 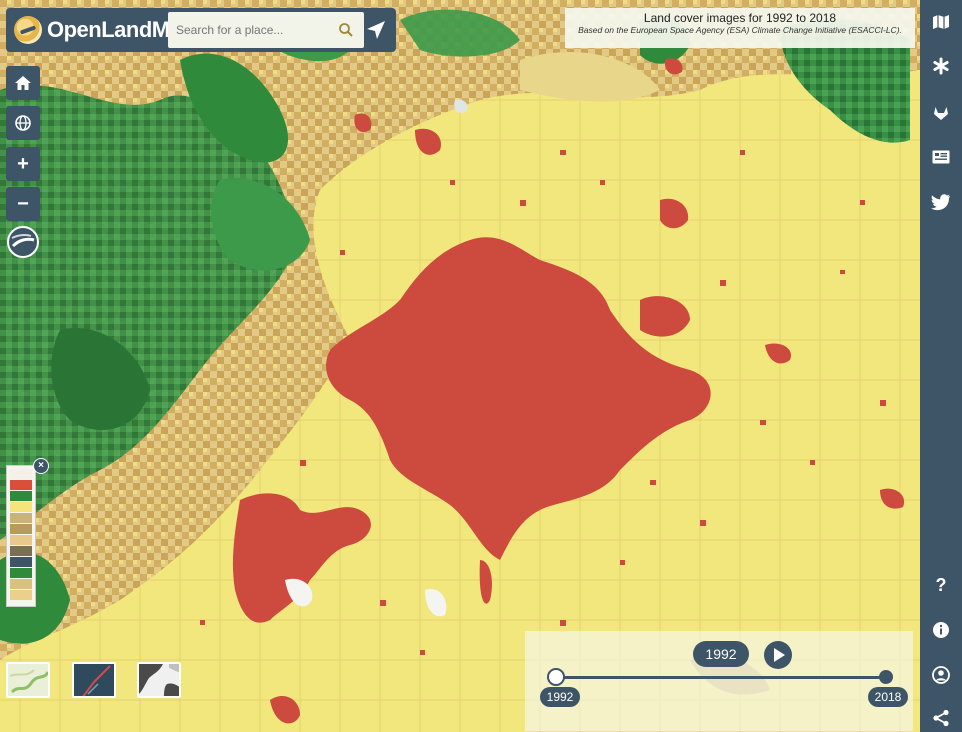 I want to click on right-sidebar: ?, so click(x=941, y=366).